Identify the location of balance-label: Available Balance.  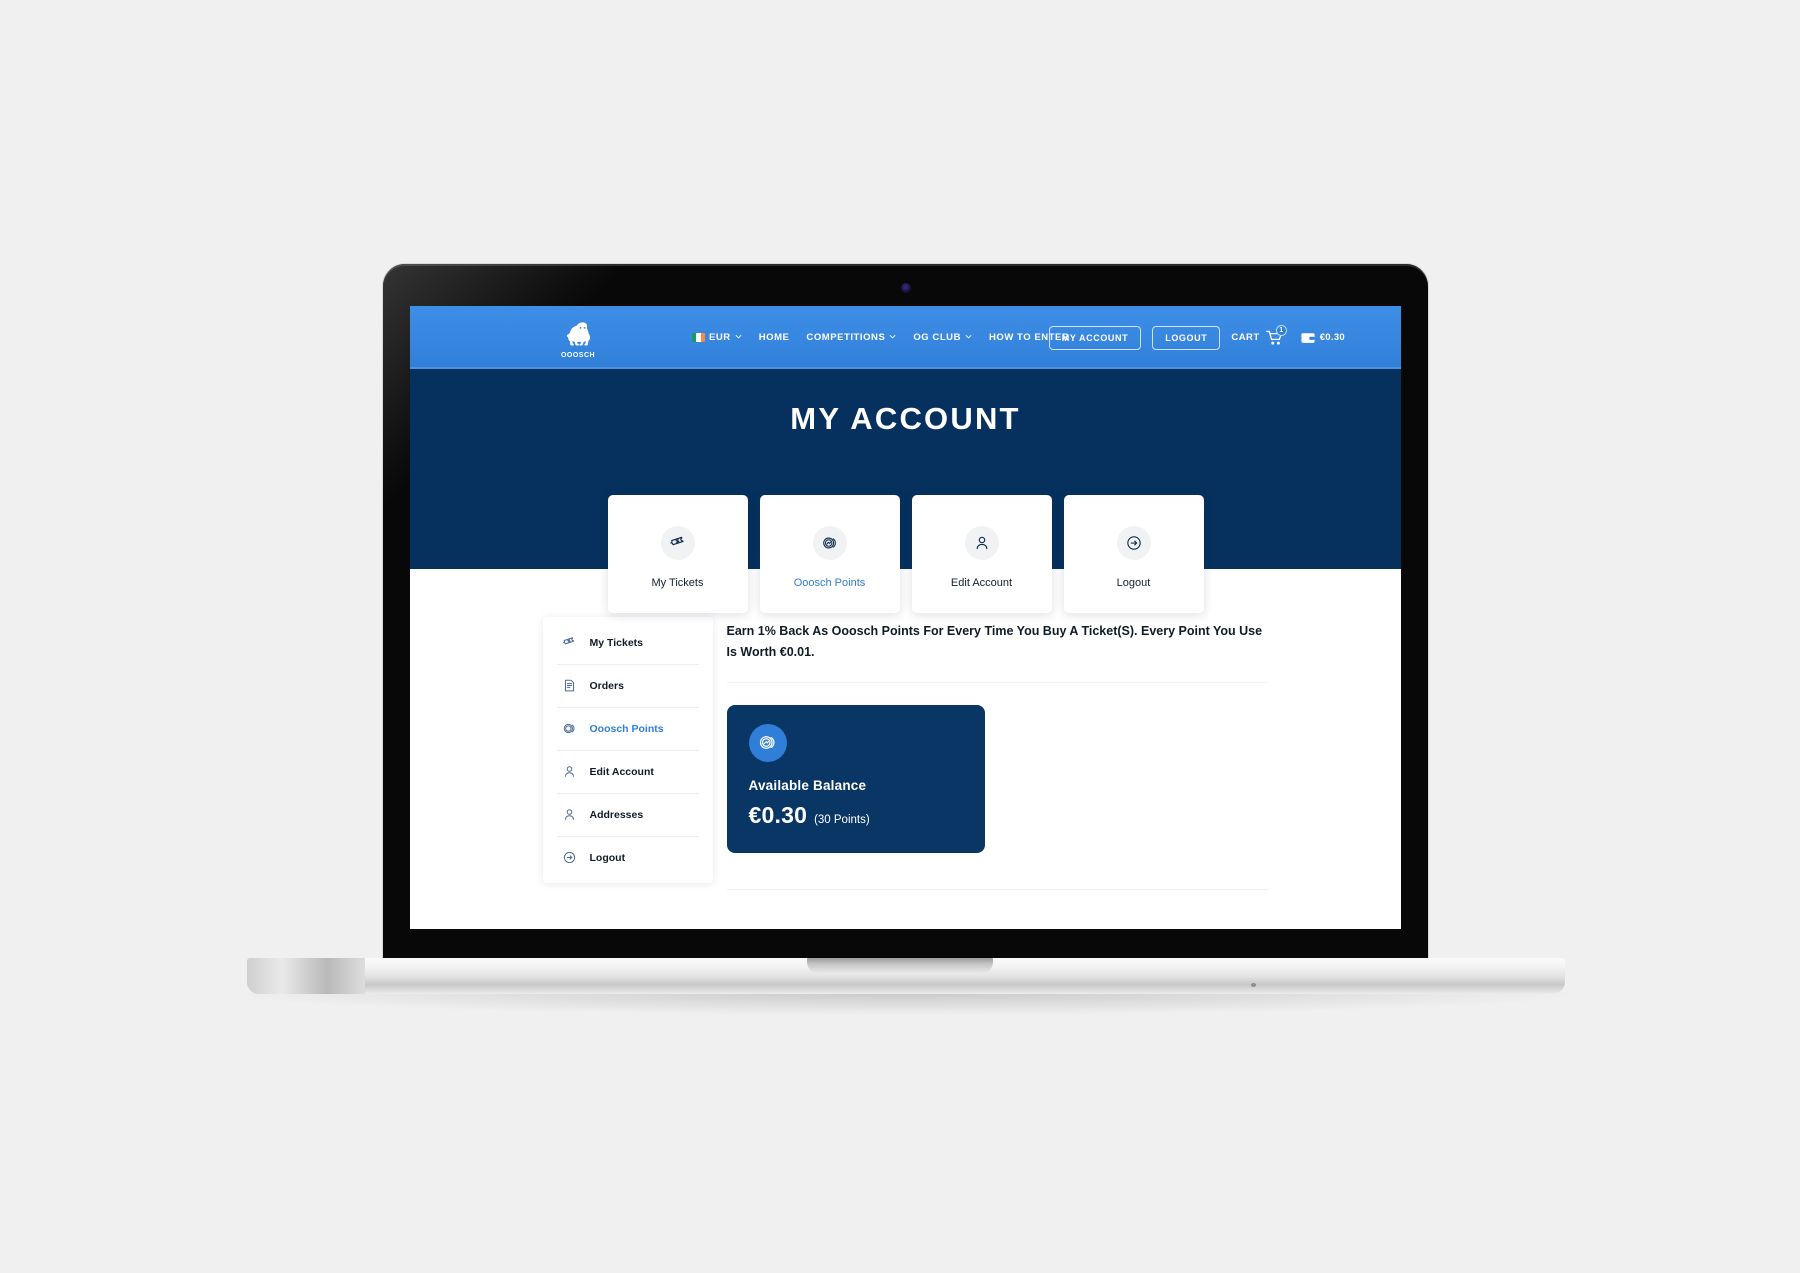
(807, 785).